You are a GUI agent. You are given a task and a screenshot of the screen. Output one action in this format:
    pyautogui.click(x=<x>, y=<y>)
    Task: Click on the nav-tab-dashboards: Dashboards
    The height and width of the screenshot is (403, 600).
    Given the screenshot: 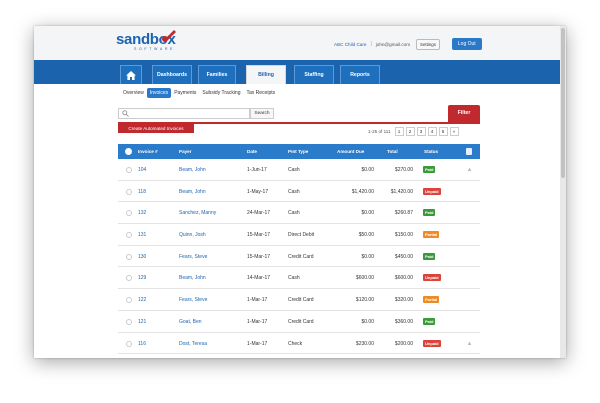 What is the action you would take?
    pyautogui.click(x=172, y=74)
    